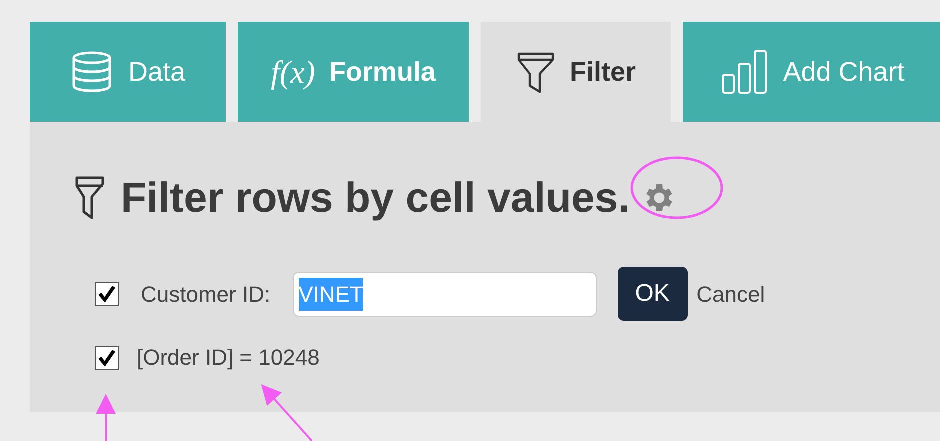 This screenshot has width=940, height=441. What do you see at coordinates (353, 72) in the screenshot?
I see `tab: f(x) Formula` at bounding box center [353, 72].